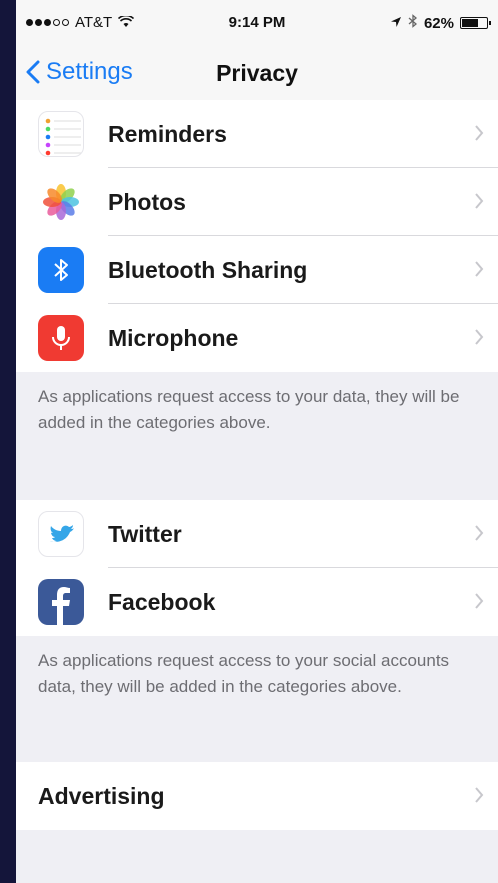  Describe the element at coordinates (475, 23) in the screenshot. I see `battery-icon` at that location.